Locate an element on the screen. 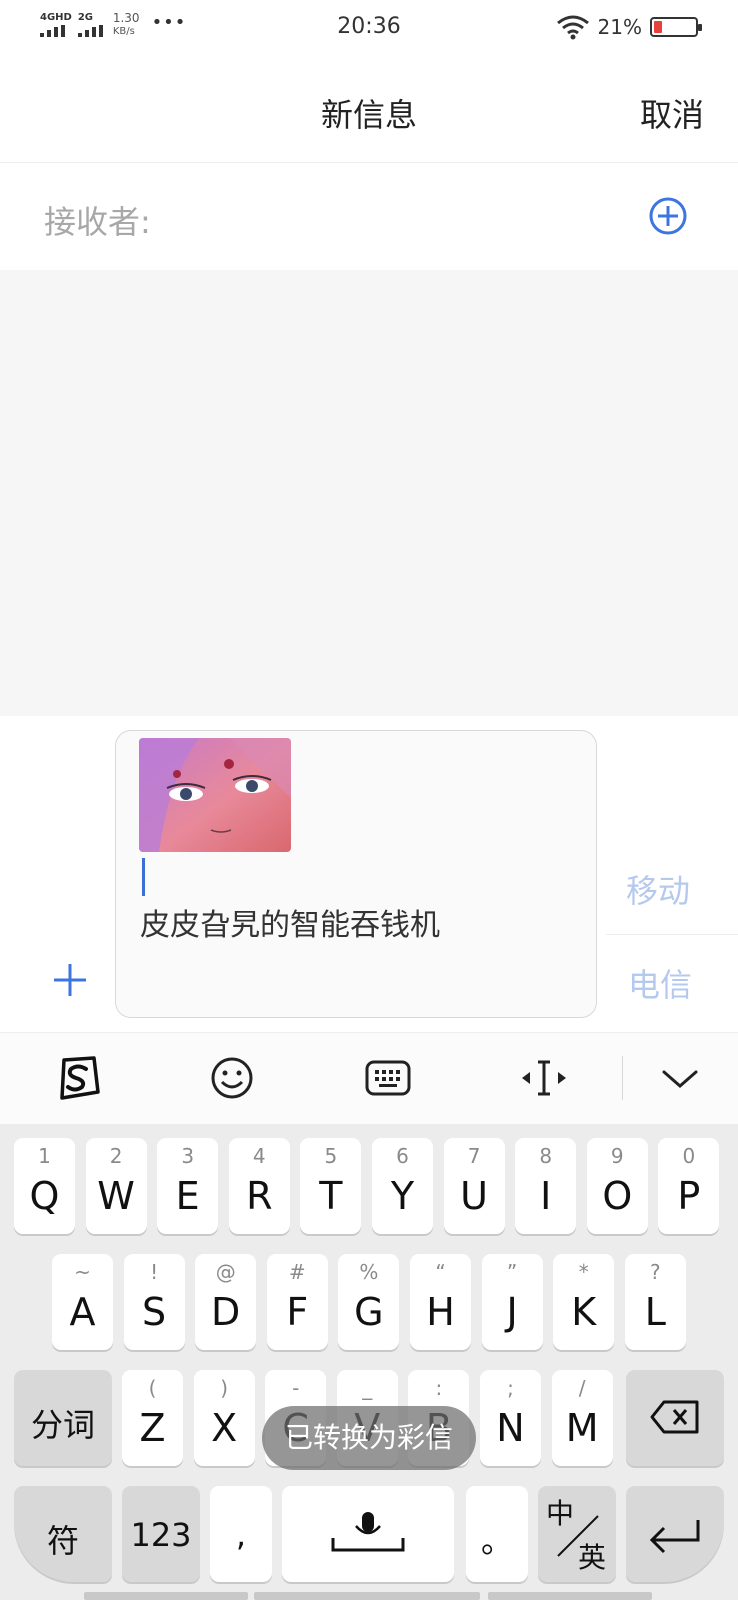 This screenshot has height=1600, width=738. key-label: K is located at coordinates (584, 1312).